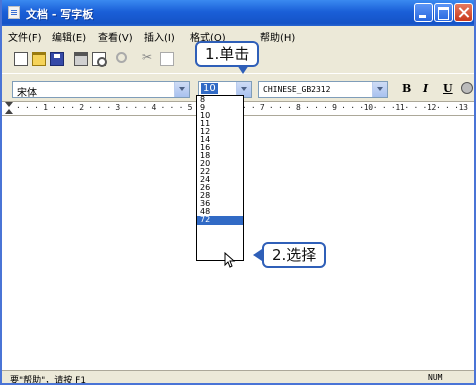  Describe the element at coordinates (257, 255) in the screenshot. I see `callout-2-pointer` at that location.